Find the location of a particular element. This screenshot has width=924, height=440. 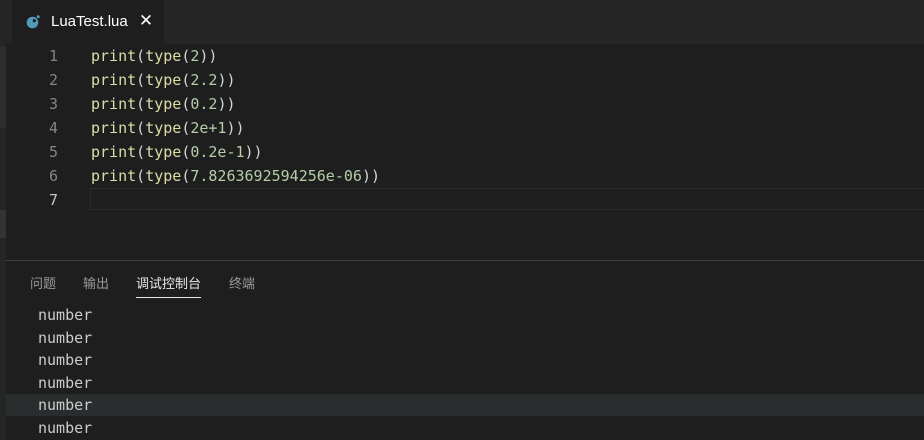

close-tab-icon: ✕ is located at coordinates (146, 21).